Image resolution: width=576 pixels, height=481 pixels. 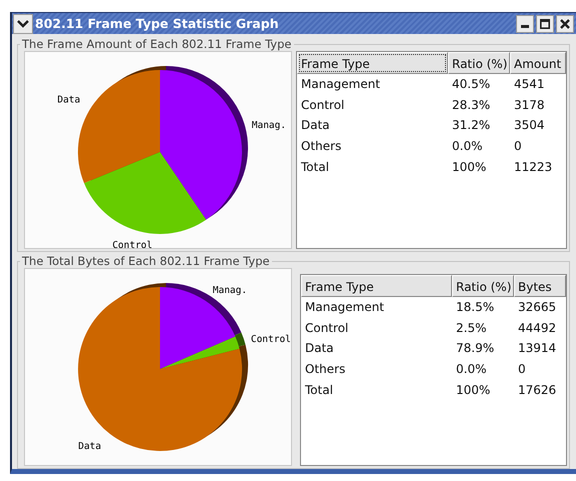 What do you see at coordinates (537, 389) in the screenshot?
I see `table-cell-text: 17626` at bounding box center [537, 389].